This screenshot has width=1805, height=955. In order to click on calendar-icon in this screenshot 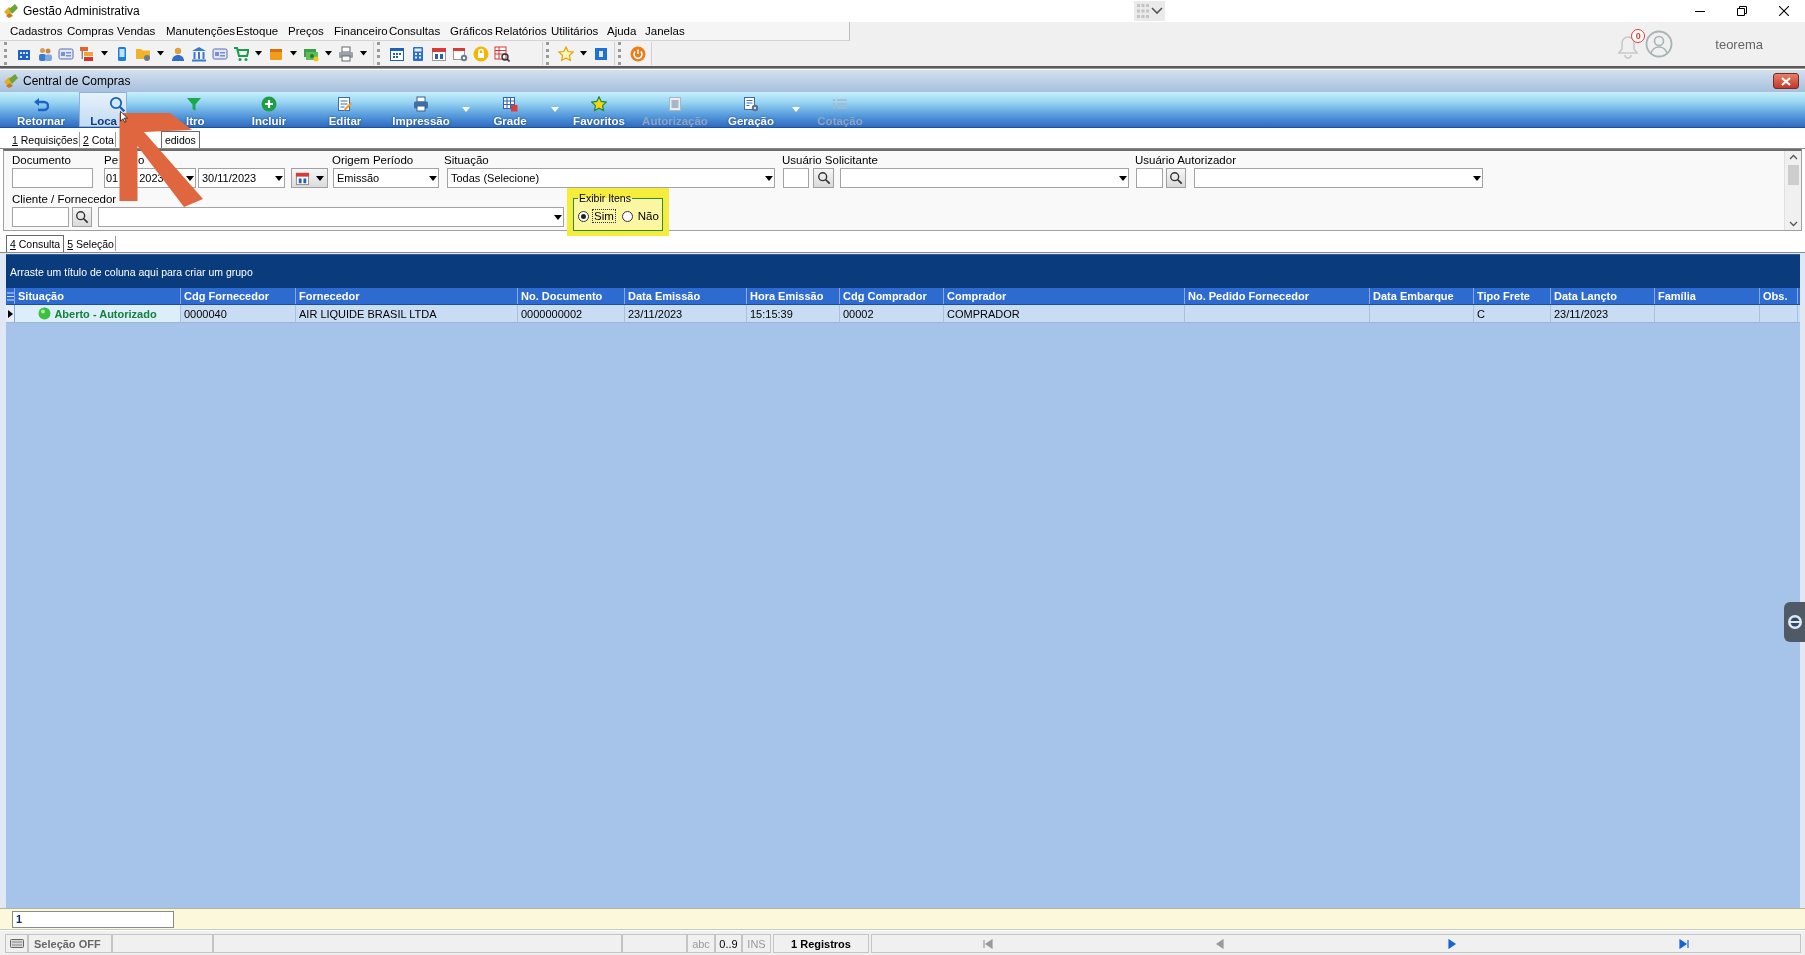, I will do `click(438, 53)`.